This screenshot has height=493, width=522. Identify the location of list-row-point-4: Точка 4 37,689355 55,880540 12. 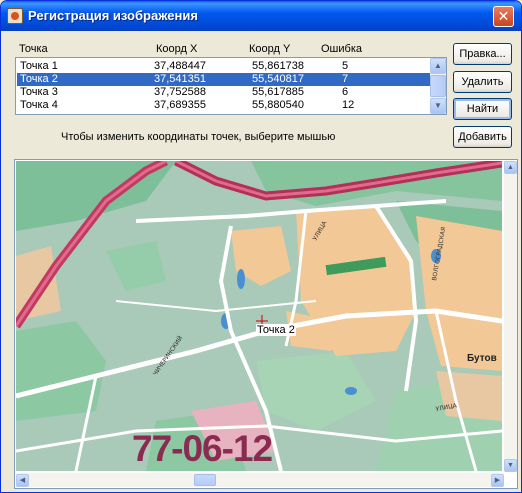
(224, 105).